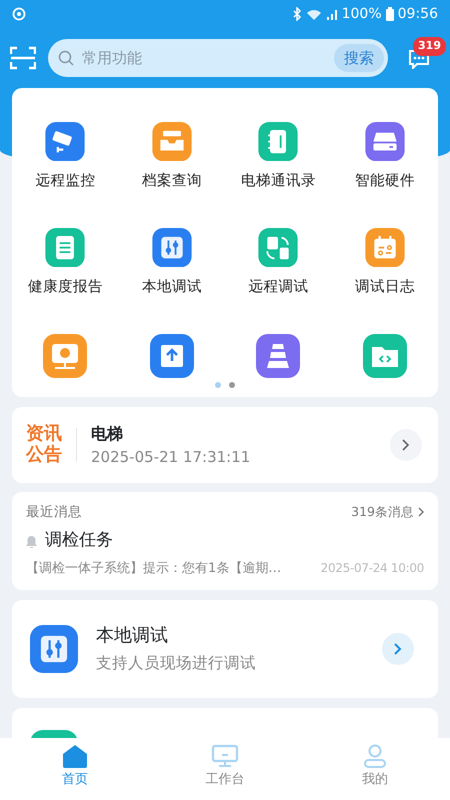 Image resolution: width=450 pixels, height=800 pixels. What do you see at coordinates (375, 769) in the screenshot?
I see `tab: 我的` at bounding box center [375, 769].